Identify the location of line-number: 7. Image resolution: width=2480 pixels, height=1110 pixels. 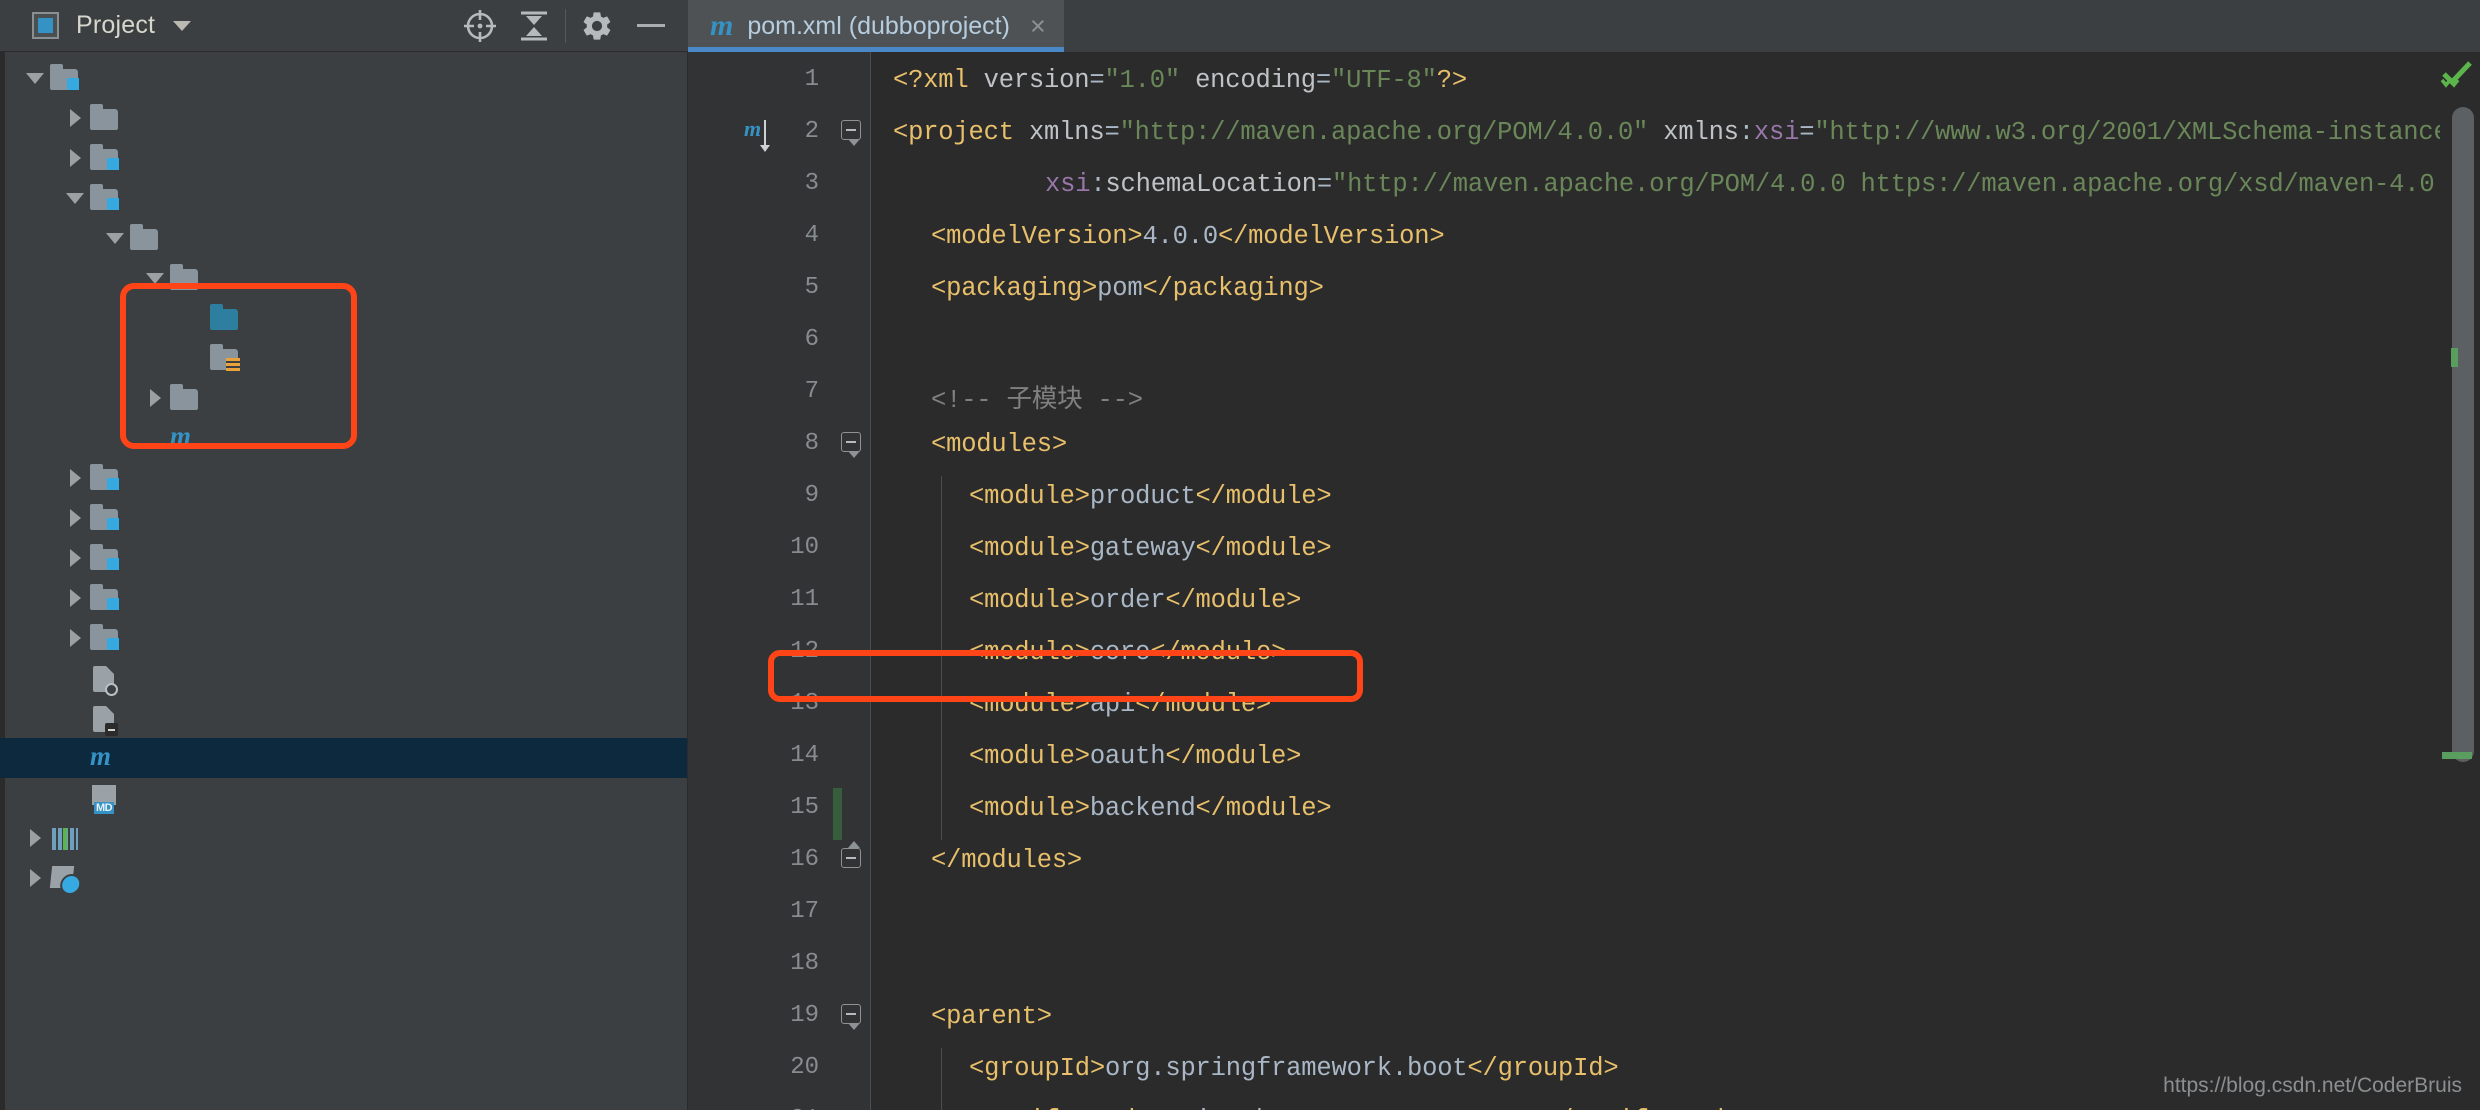
(811, 391).